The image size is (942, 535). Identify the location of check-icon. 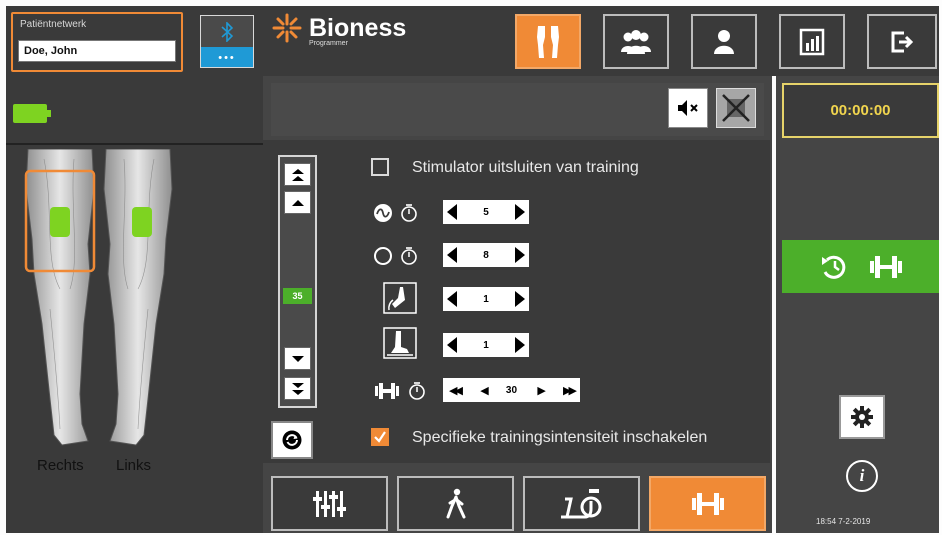
(380, 437).